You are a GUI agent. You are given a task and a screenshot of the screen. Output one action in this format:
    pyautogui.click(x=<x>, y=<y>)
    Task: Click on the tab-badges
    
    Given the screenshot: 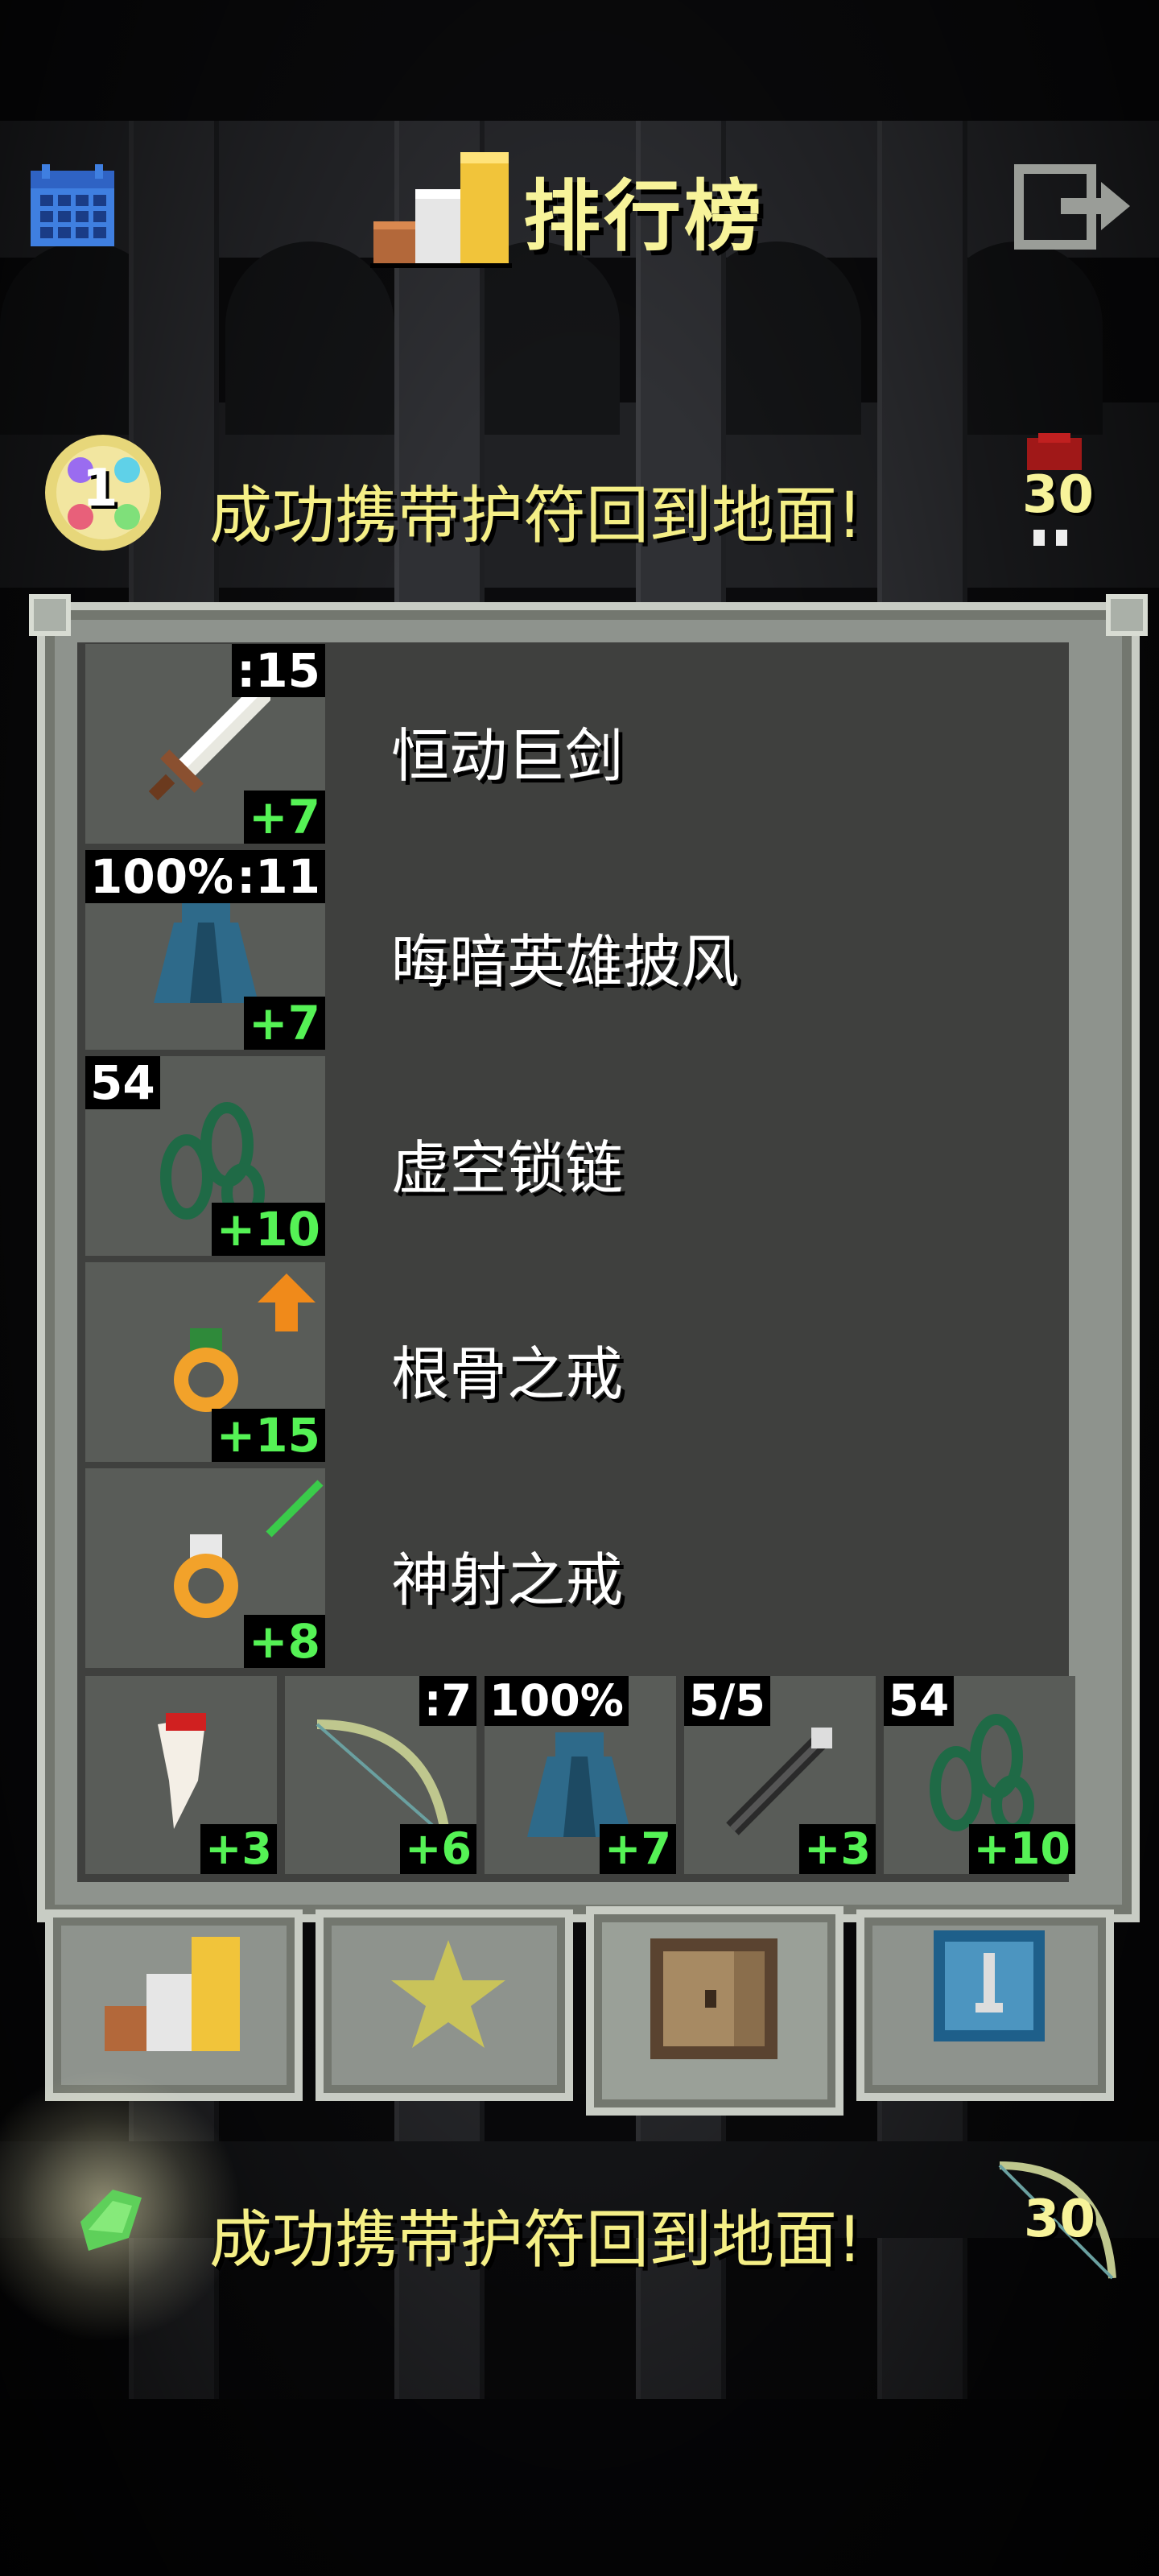 What is the action you would take?
    pyautogui.click(x=444, y=2005)
    